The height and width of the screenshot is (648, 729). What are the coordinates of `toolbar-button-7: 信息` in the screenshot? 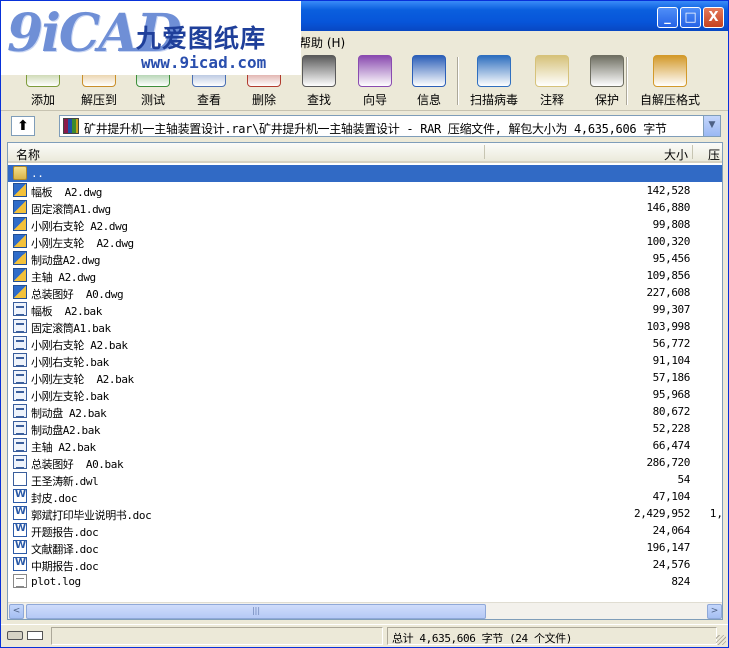 It's located at (429, 81).